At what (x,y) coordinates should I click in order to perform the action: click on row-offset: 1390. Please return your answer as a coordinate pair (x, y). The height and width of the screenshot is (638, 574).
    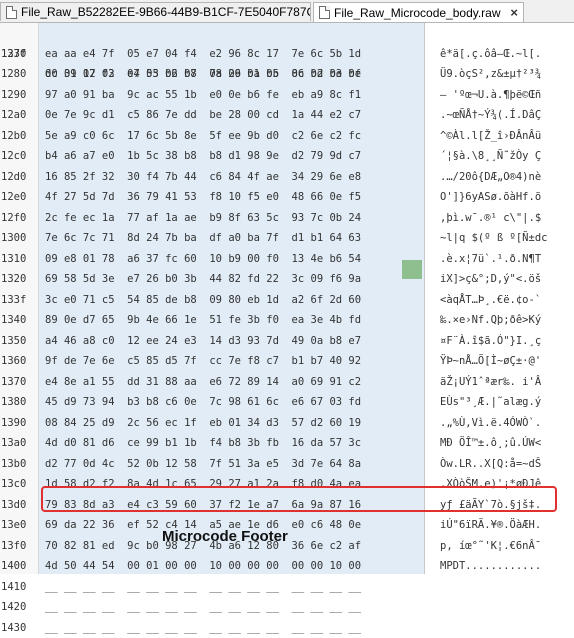
    Looking at the image, I should click on (18, 423).